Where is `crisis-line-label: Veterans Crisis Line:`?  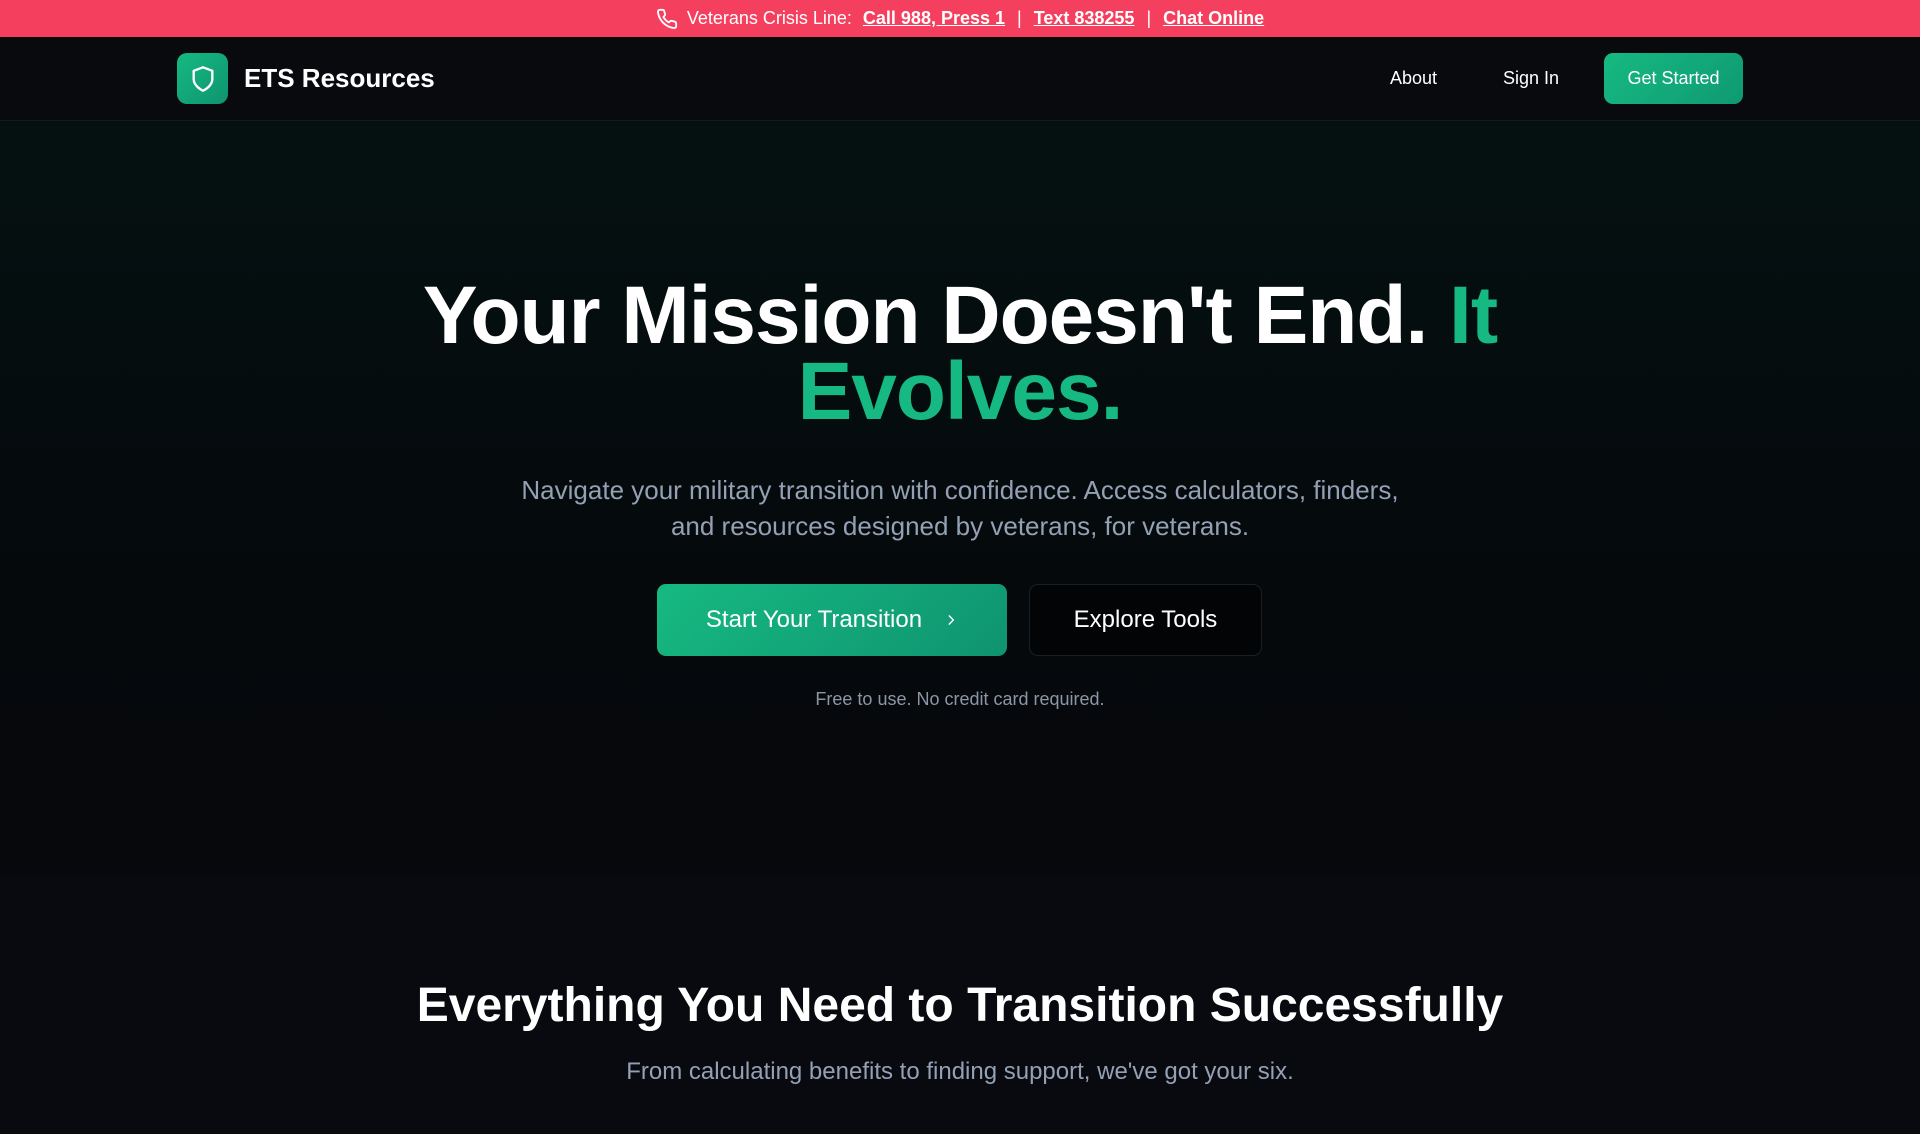 crisis-line-label: Veterans Crisis Line: is located at coordinates (769, 18).